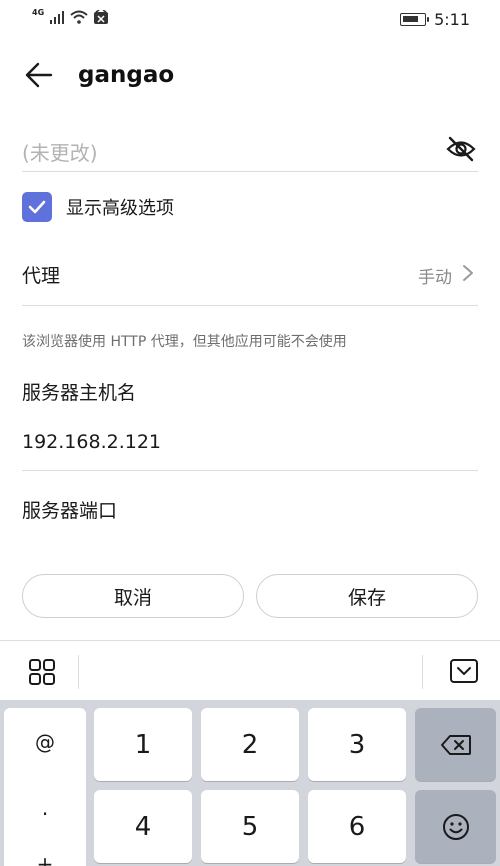 This screenshot has width=500, height=866. I want to click on arrow-left-icon, so click(39, 75).